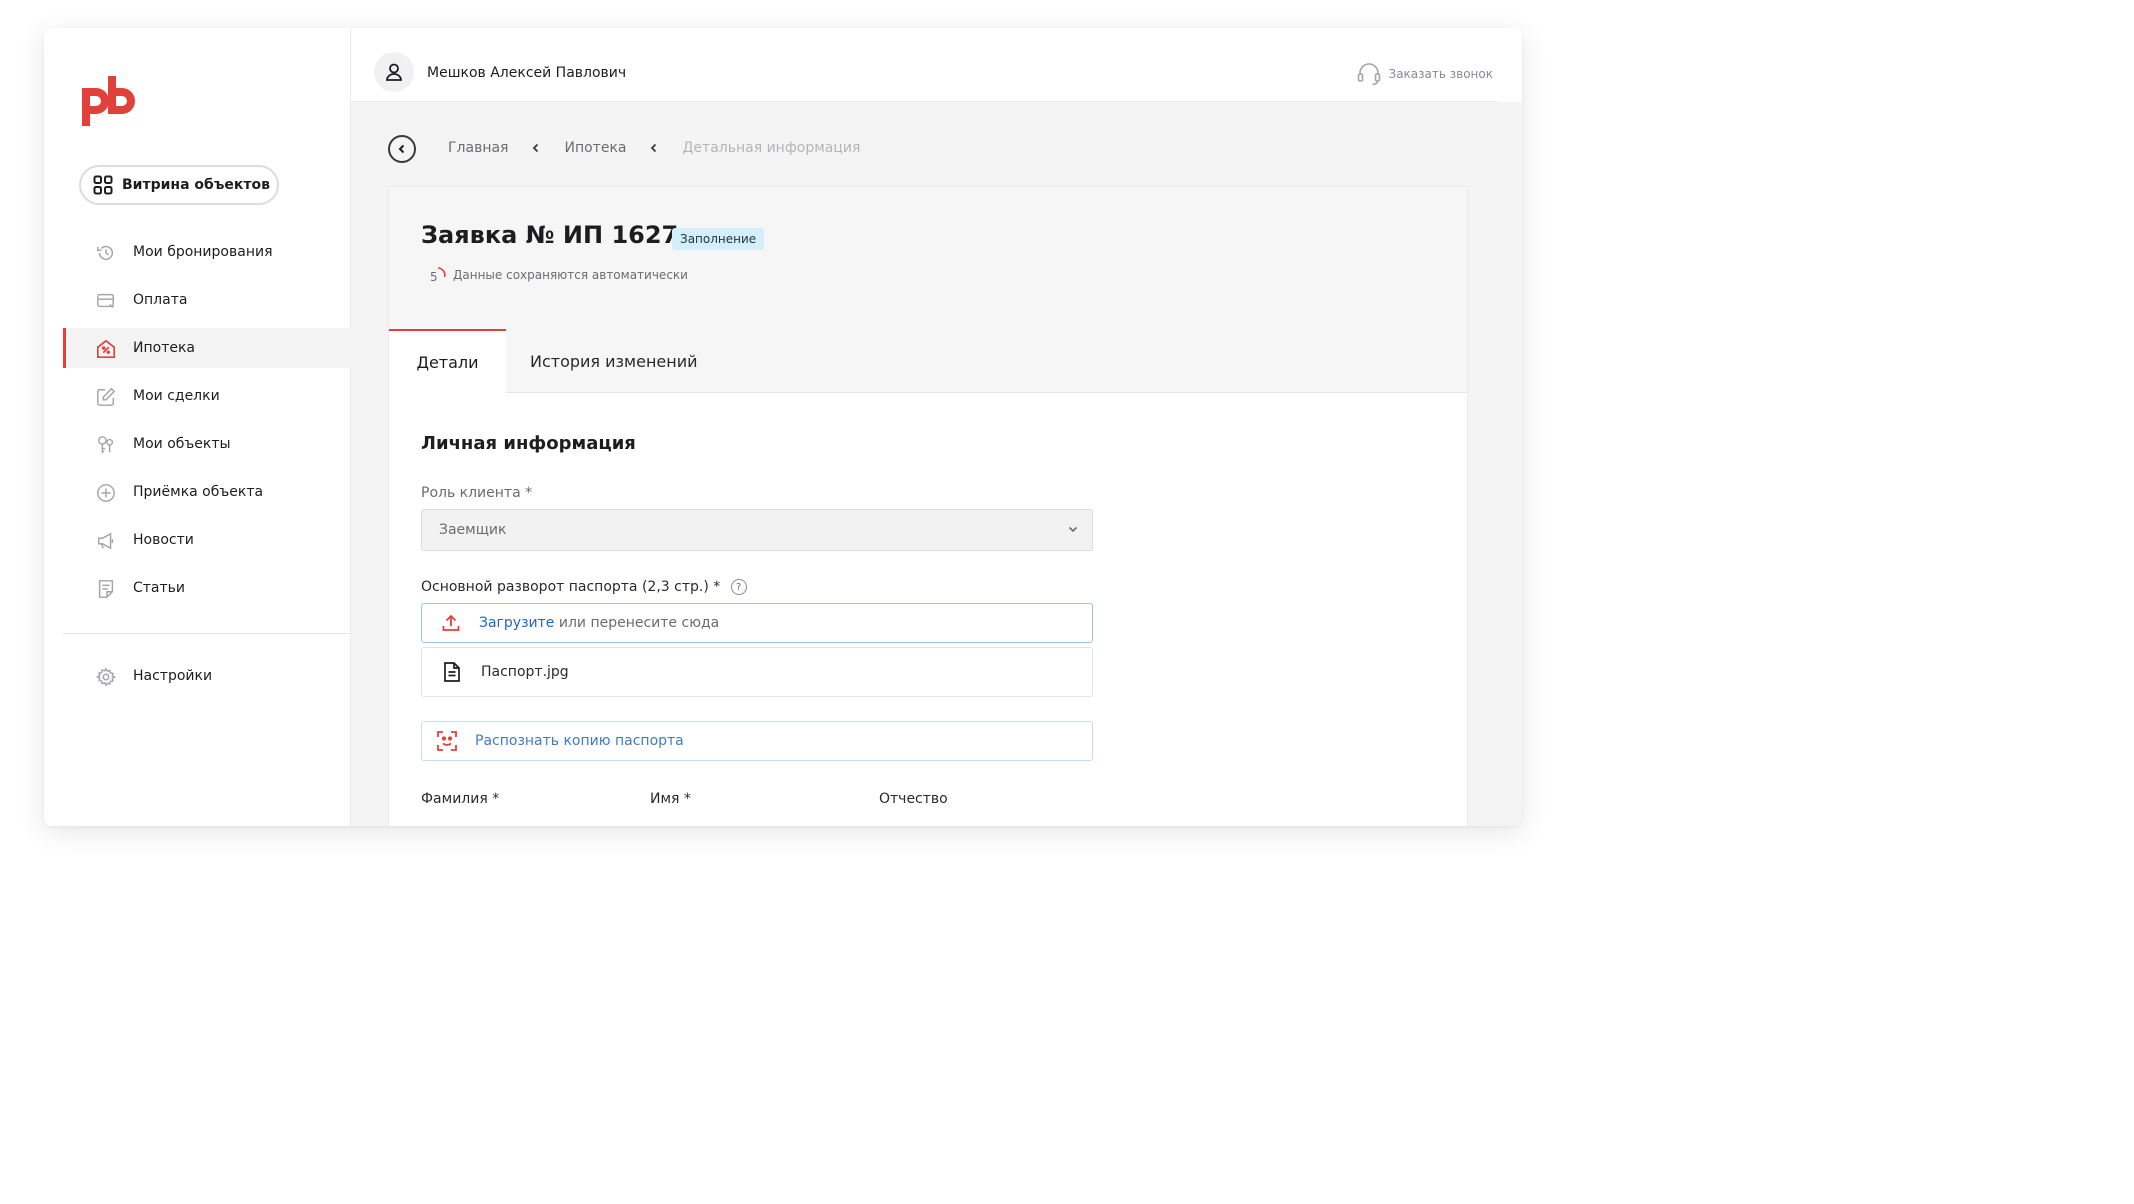  I want to click on tab-bar: Детали История изменений, so click(928, 361).